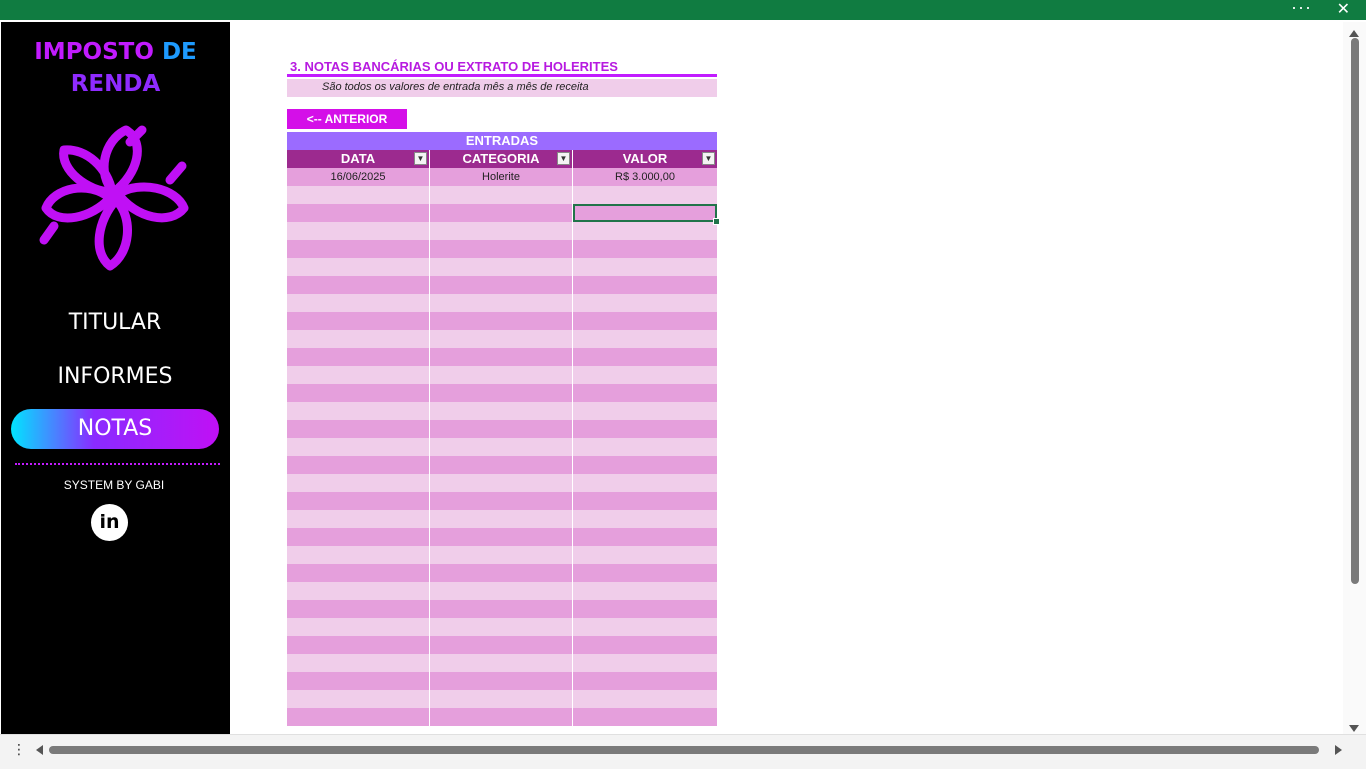 The image size is (1366, 769). Describe the element at coordinates (1343, 10) in the screenshot. I see `close-icon: ✕` at that location.